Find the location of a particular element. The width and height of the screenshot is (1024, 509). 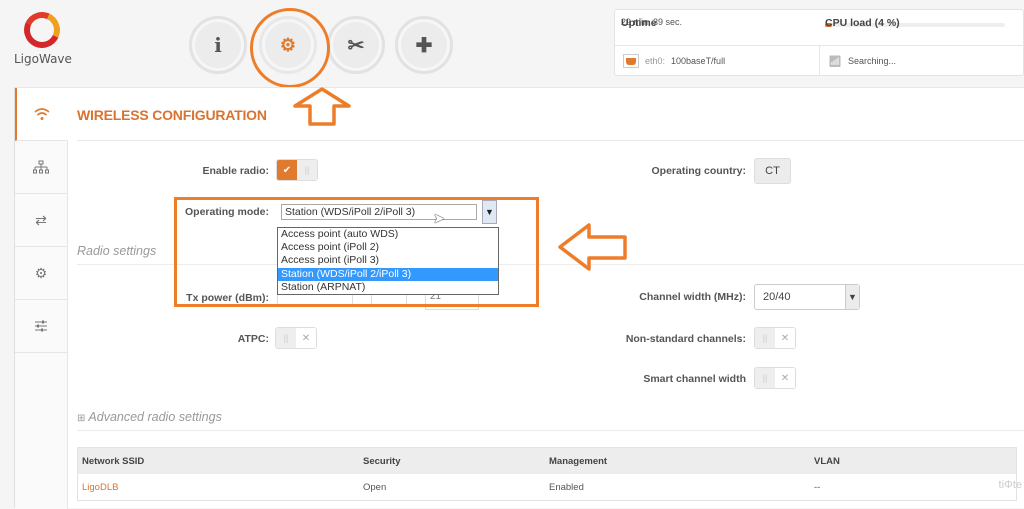

nav-support-button: ✚ is located at coordinates (424, 45).